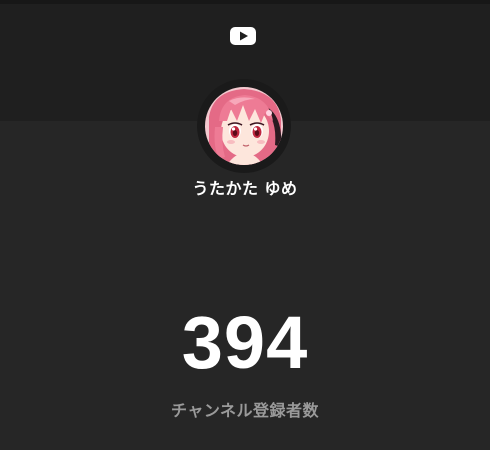  I want to click on anime-character-avatar-icon, so click(244, 126).